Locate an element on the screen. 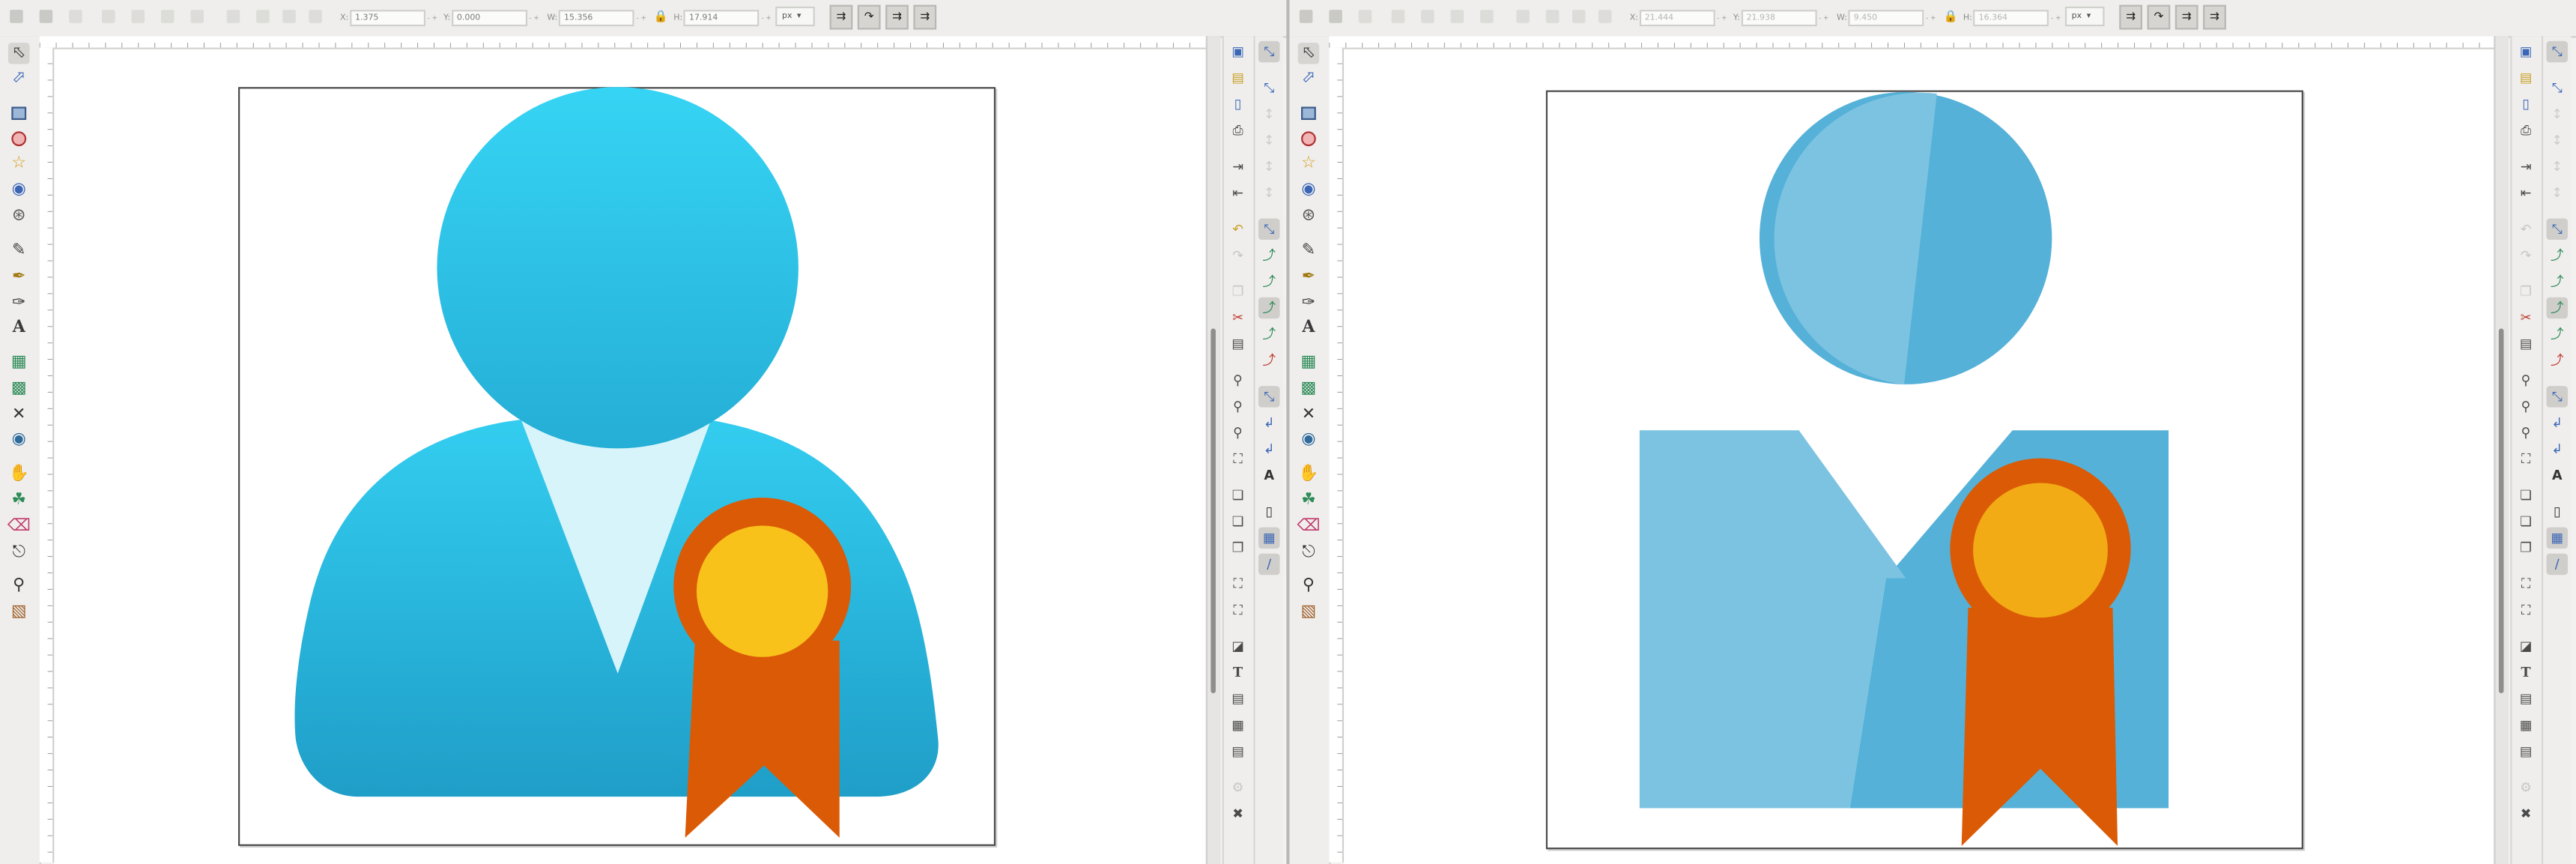 The image size is (2576, 864). snap-center-icon: ⤡ is located at coordinates (1269, 397).